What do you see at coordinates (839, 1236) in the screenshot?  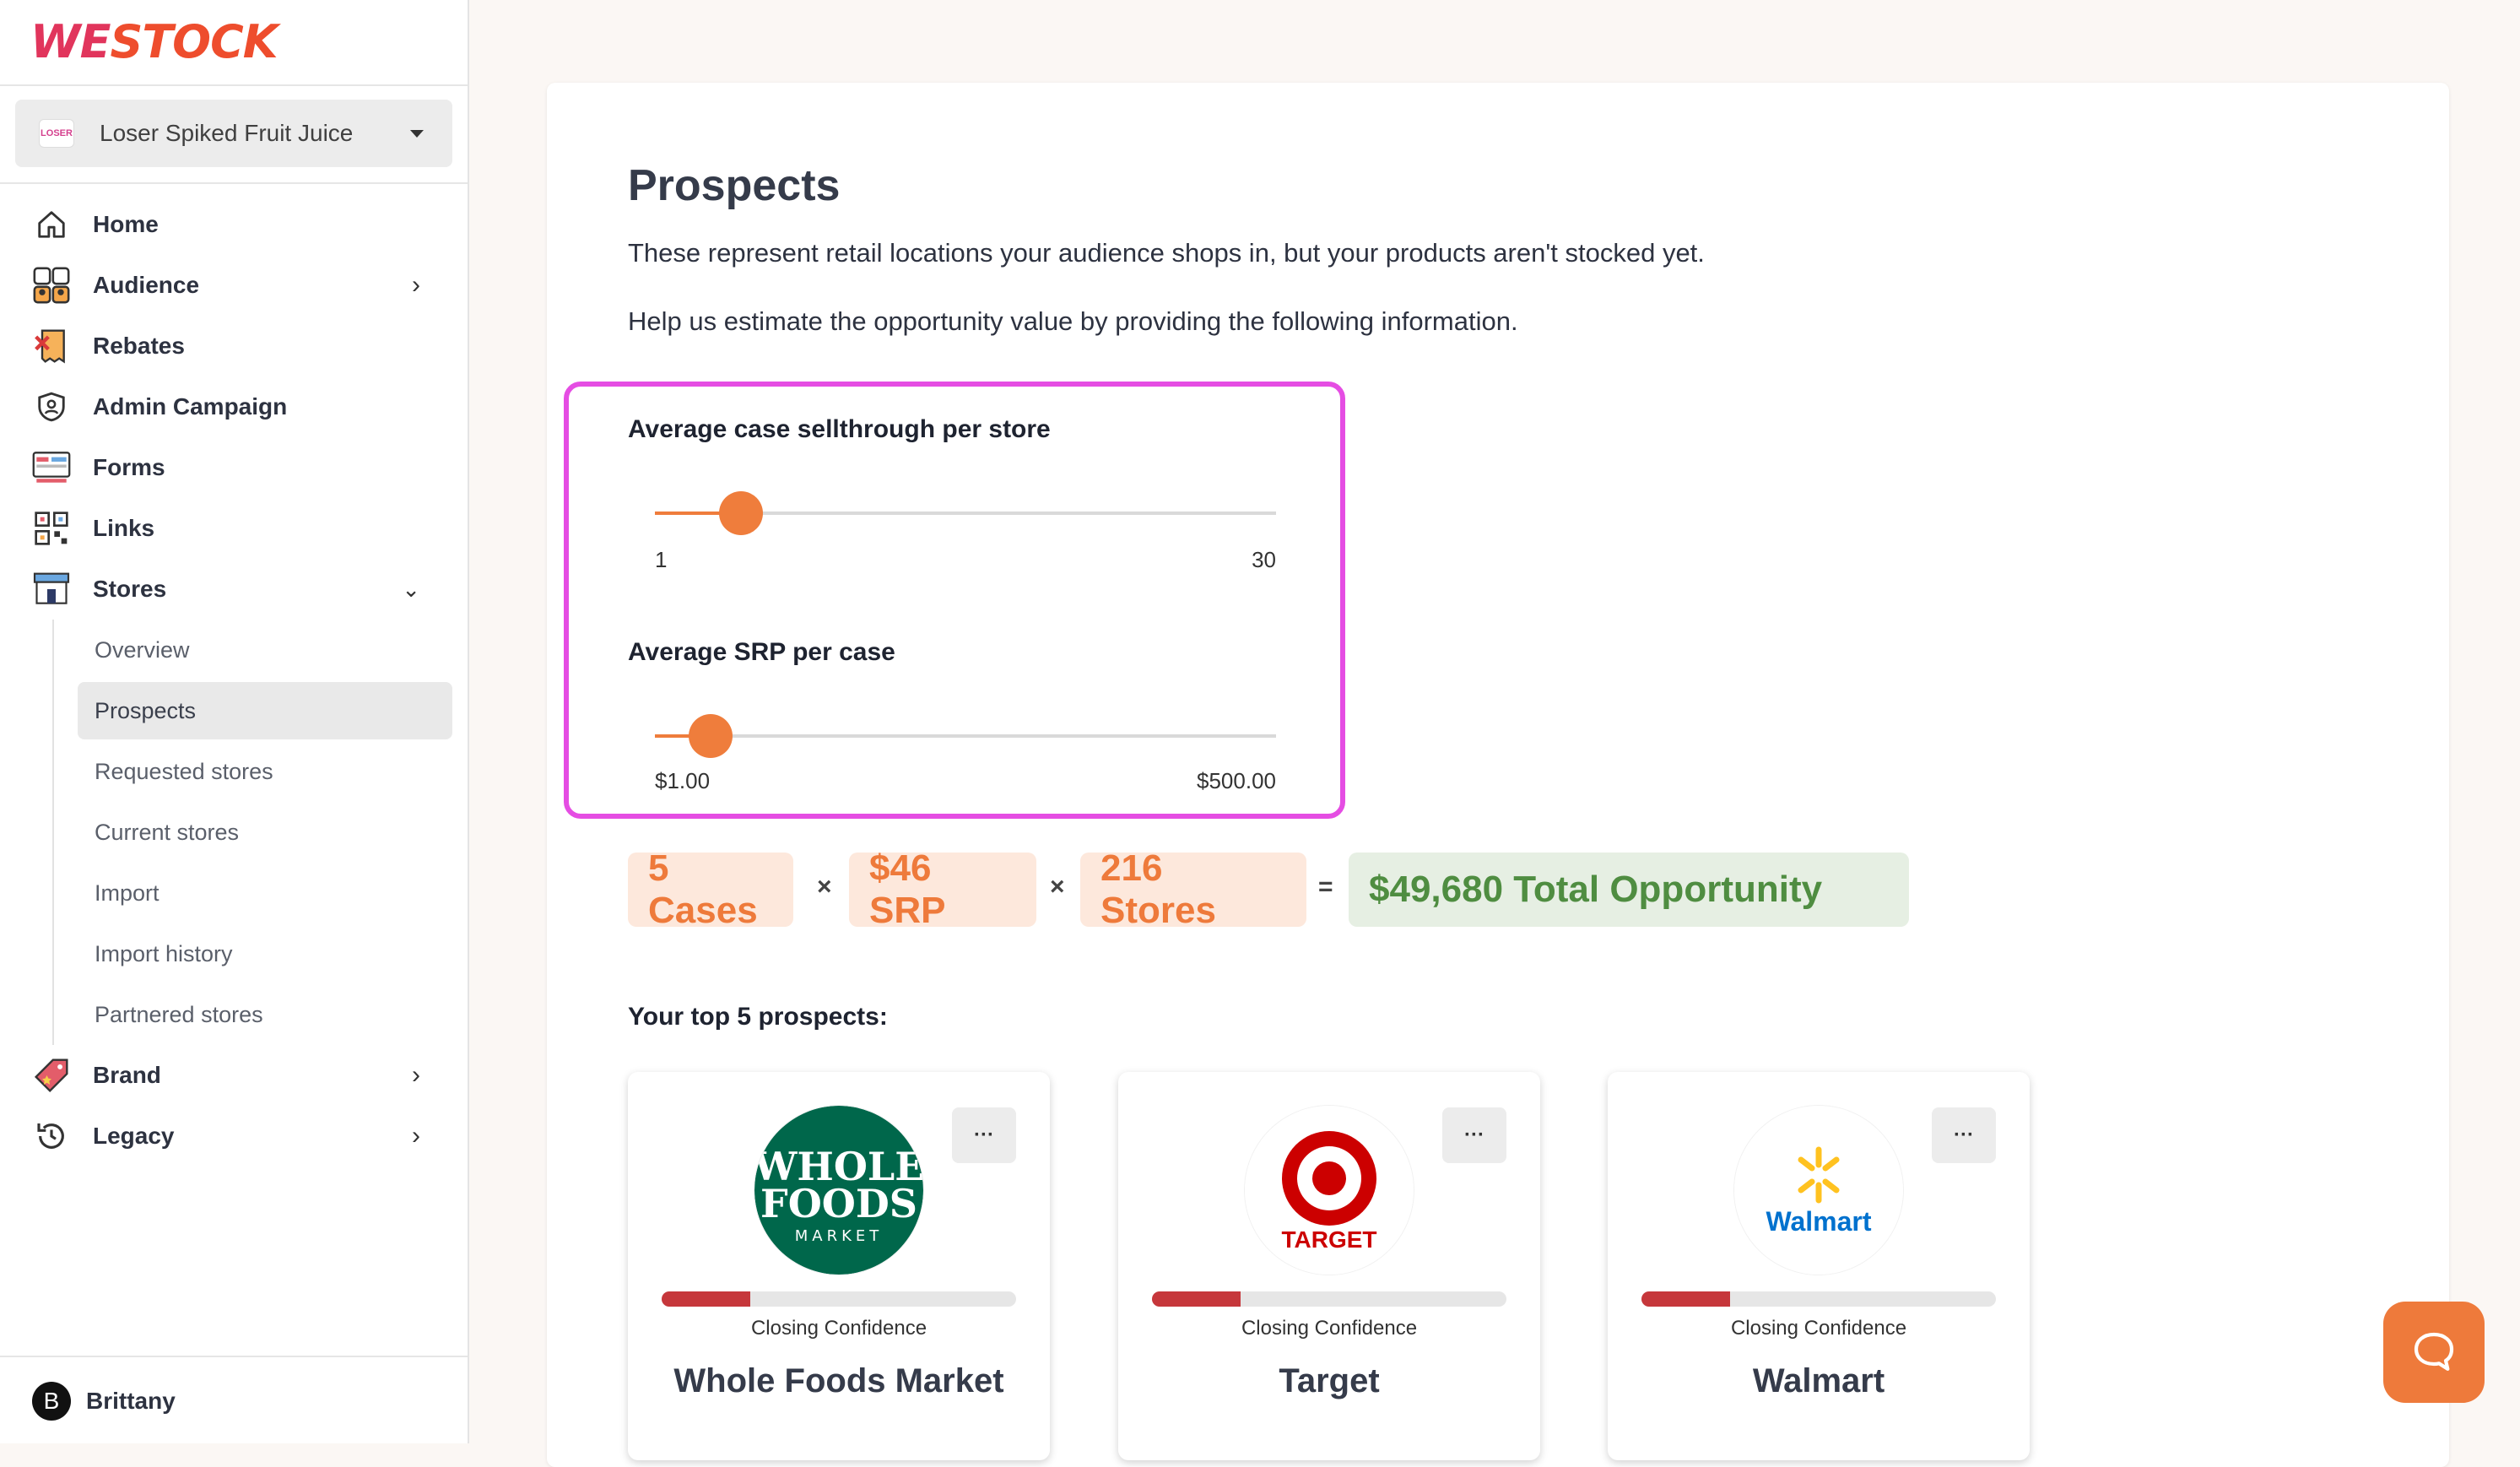 I see `svg-text: MARKET` at bounding box center [839, 1236].